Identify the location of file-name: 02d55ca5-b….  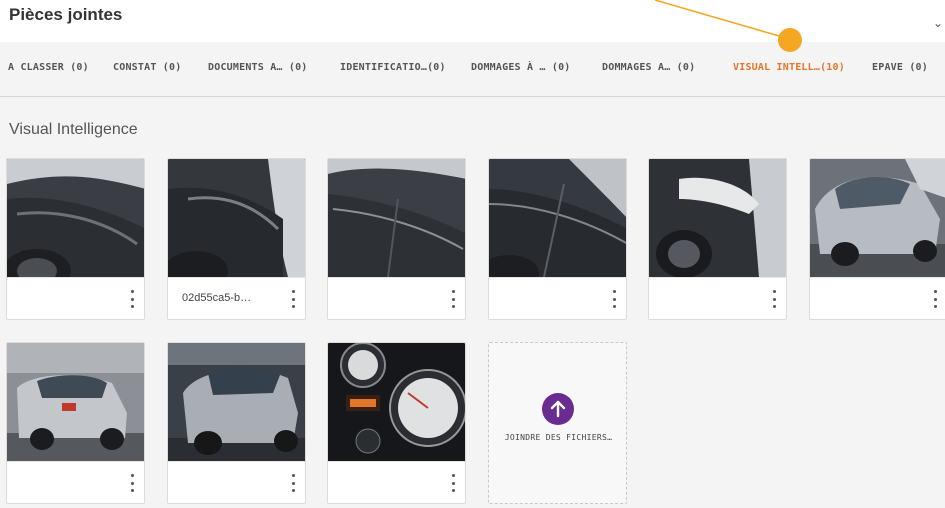
(217, 298).